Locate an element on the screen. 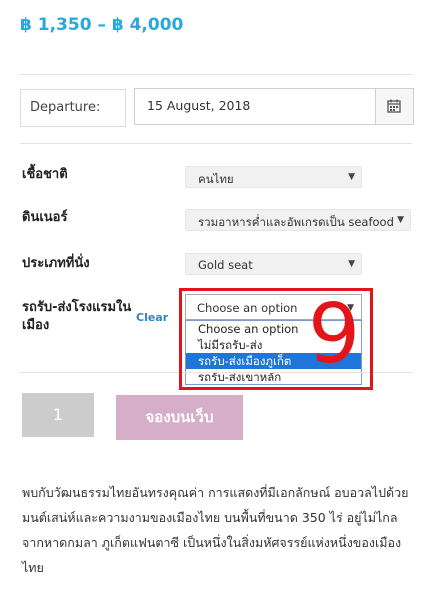 The height and width of the screenshot is (589, 432). departure-label: Departure: is located at coordinates (65, 107).